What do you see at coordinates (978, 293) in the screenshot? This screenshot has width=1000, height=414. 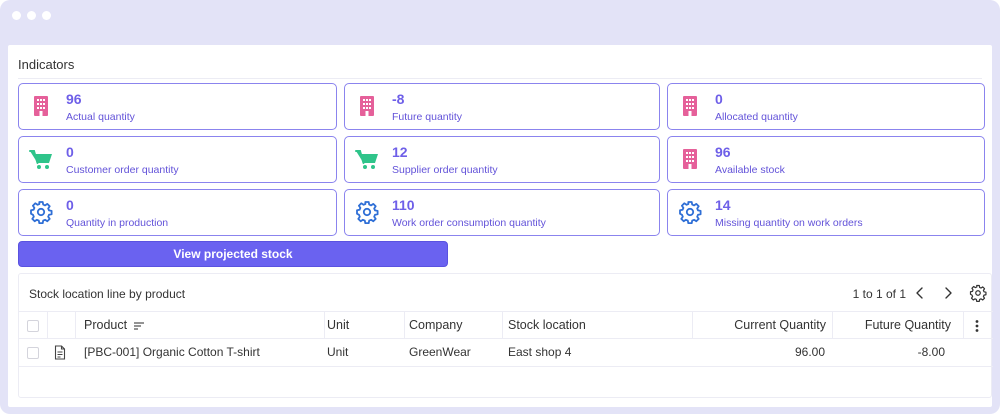 I see `settings-gear-icon` at bounding box center [978, 293].